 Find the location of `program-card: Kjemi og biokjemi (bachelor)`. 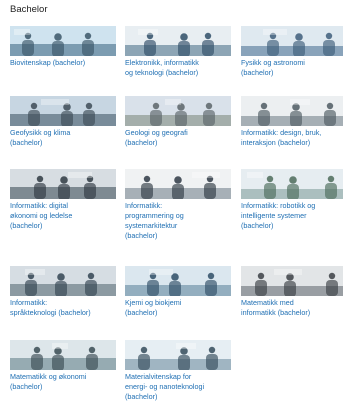

program-card: Kjemi og biokjemi (bachelor) is located at coordinates (179, 292).